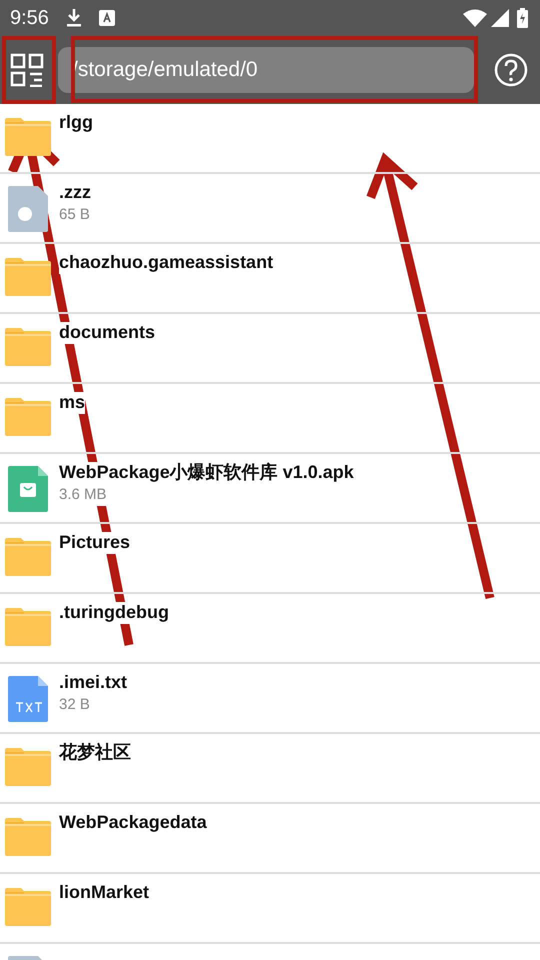 Image resolution: width=540 pixels, height=960 pixels. I want to click on file-row: Pictures, so click(270, 559).